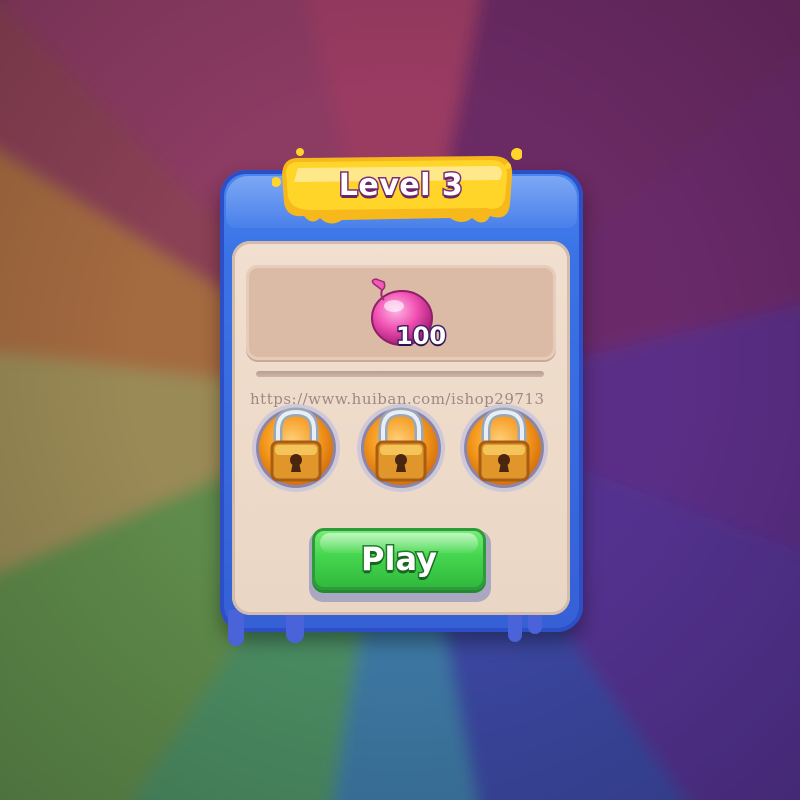  Describe the element at coordinates (421, 336) in the screenshot. I see `reward-amount: 100` at that location.